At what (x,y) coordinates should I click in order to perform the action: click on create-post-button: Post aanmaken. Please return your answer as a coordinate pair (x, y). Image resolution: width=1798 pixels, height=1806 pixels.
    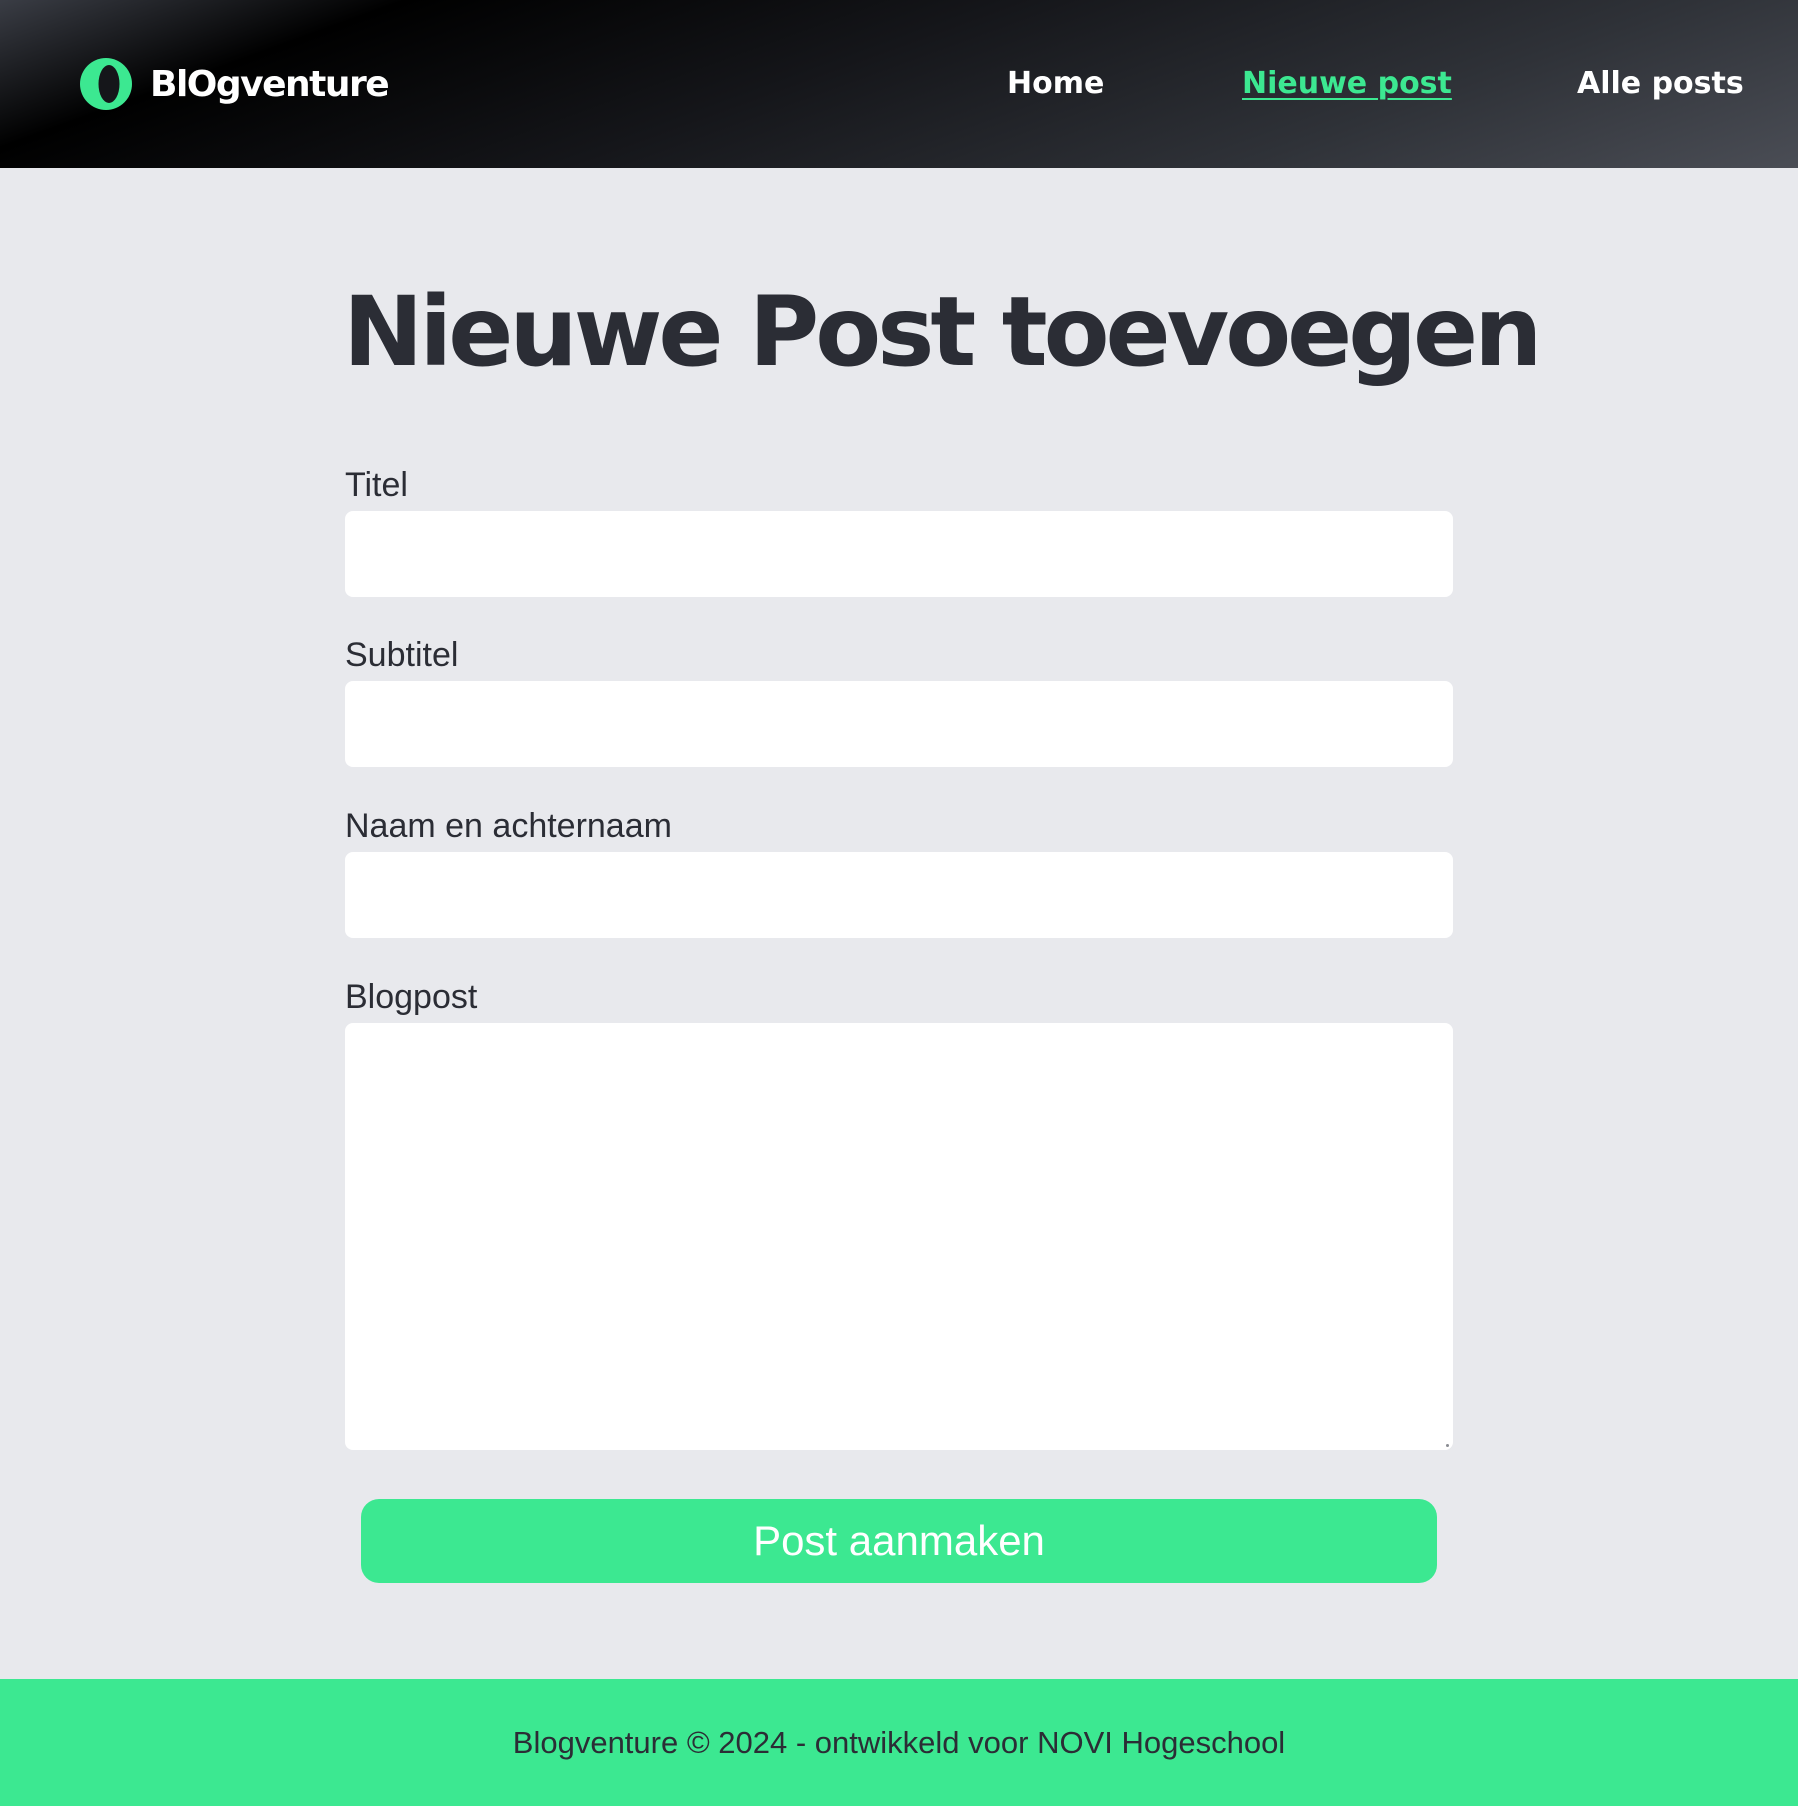
    Looking at the image, I should click on (899, 1541).